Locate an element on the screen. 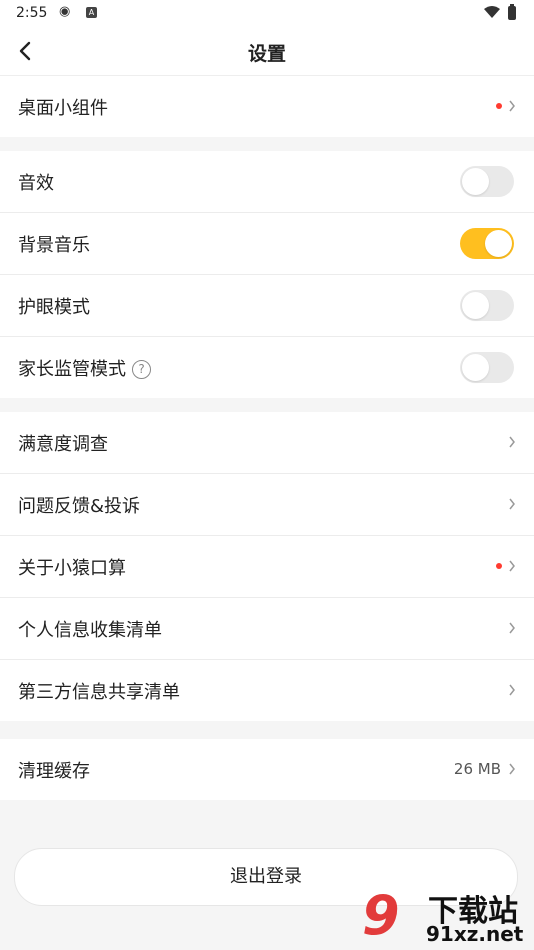 The image size is (534, 950). row-feedback: 问题反馈&投诉 is located at coordinates (267, 505).